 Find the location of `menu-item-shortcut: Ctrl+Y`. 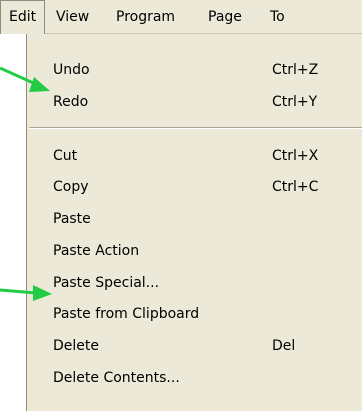

menu-item-shortcut: Ctrl+Y is located at coordinates (295, 102).